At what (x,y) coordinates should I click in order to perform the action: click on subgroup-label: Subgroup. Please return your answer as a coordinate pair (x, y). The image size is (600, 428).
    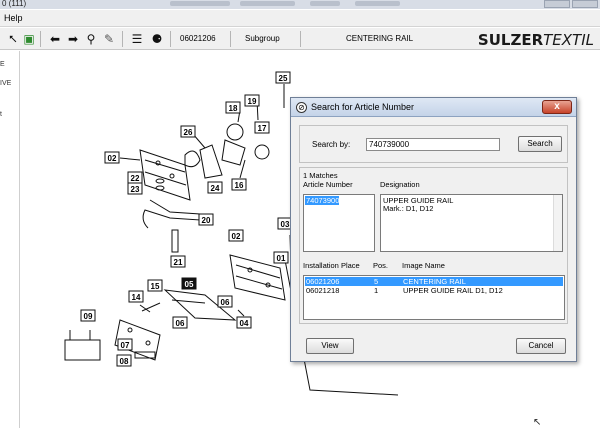
    Looking at the image, I should click on (262, 38).